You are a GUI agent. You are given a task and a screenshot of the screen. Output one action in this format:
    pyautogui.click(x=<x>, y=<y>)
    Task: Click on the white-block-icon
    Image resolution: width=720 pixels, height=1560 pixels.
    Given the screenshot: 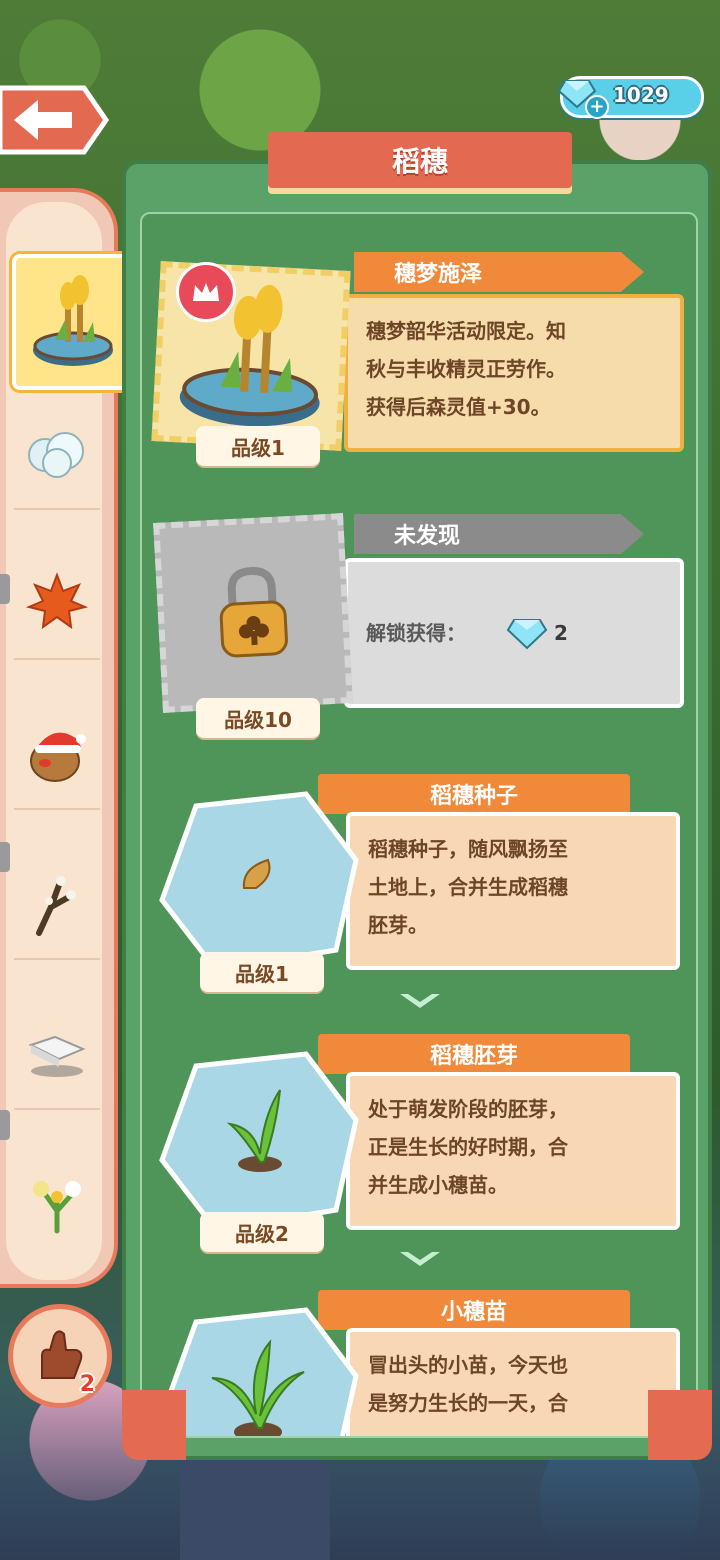 What is the action you would take?
    pyautogui.click(x=57, y=1056)
    